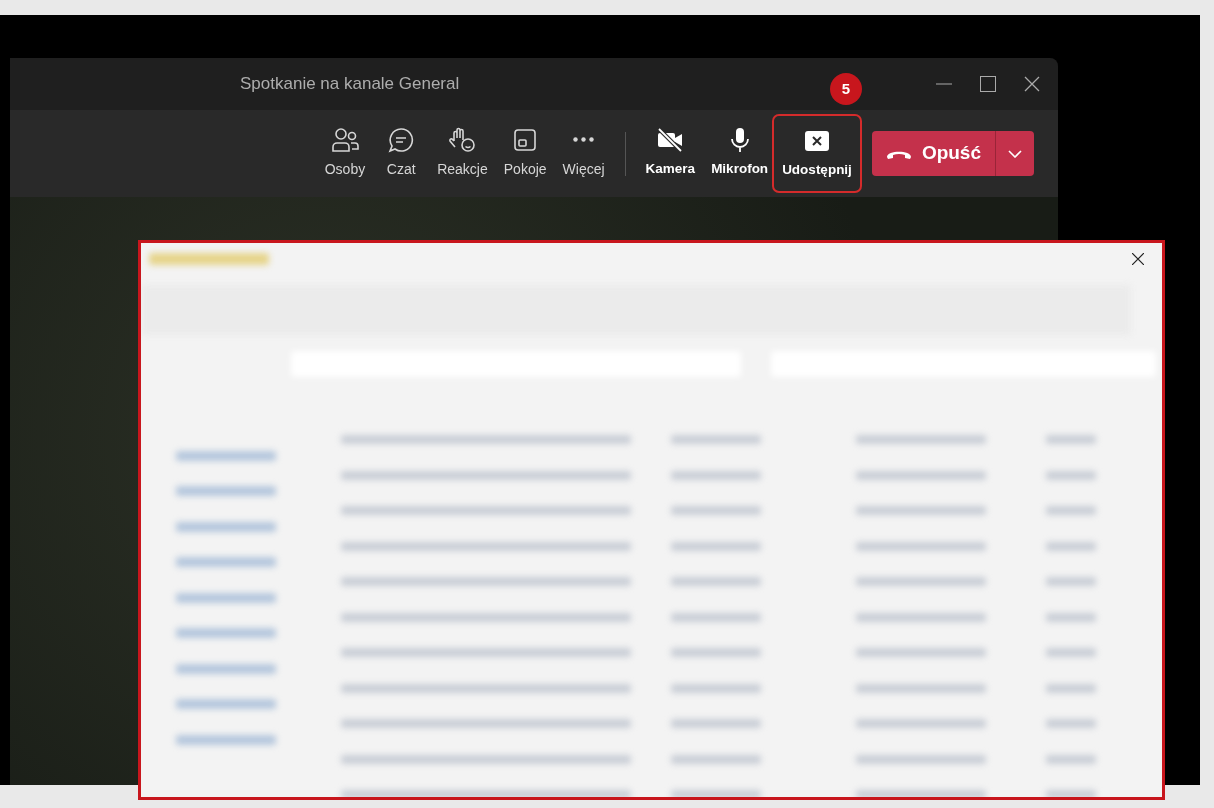  Describe the element at coordinates (670, 140) in the screenshot. I see `camera-off-icon` at that location.